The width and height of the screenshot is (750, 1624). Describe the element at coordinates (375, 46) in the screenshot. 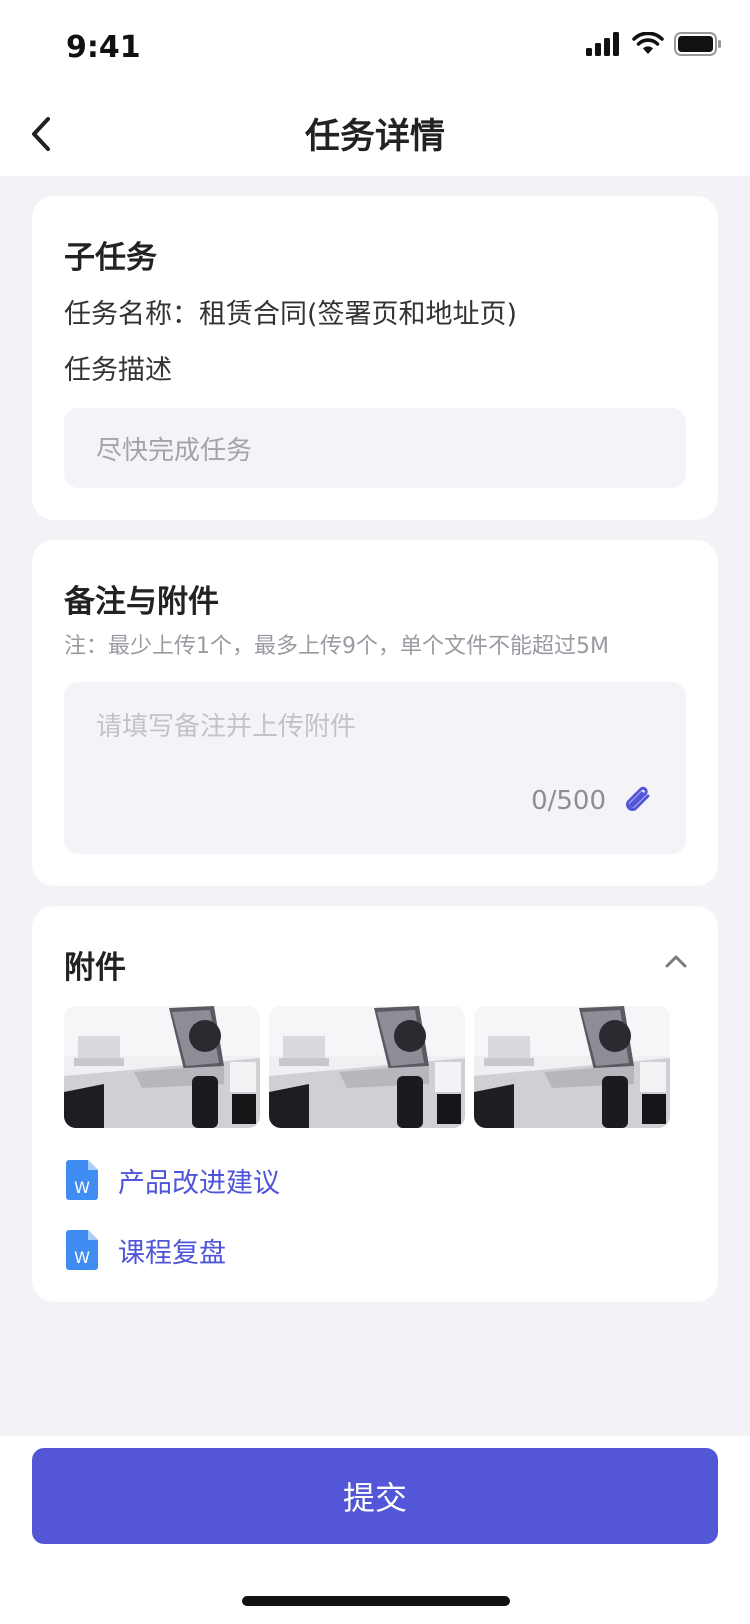

I see `status-bar: 9:41` at that location.